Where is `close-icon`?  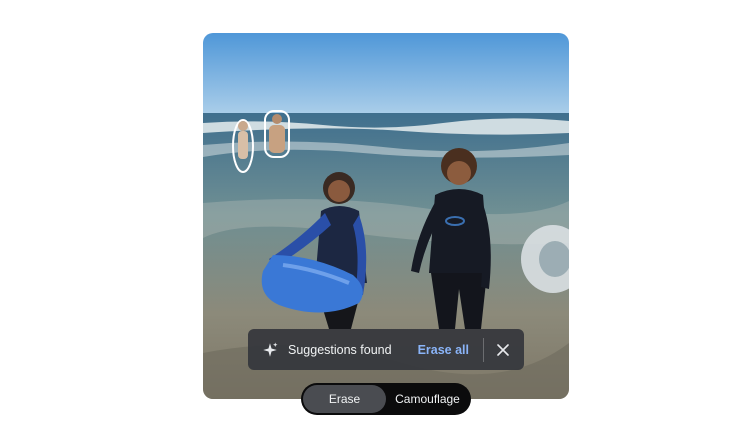 close-icon is located at coordinates (503, 349).